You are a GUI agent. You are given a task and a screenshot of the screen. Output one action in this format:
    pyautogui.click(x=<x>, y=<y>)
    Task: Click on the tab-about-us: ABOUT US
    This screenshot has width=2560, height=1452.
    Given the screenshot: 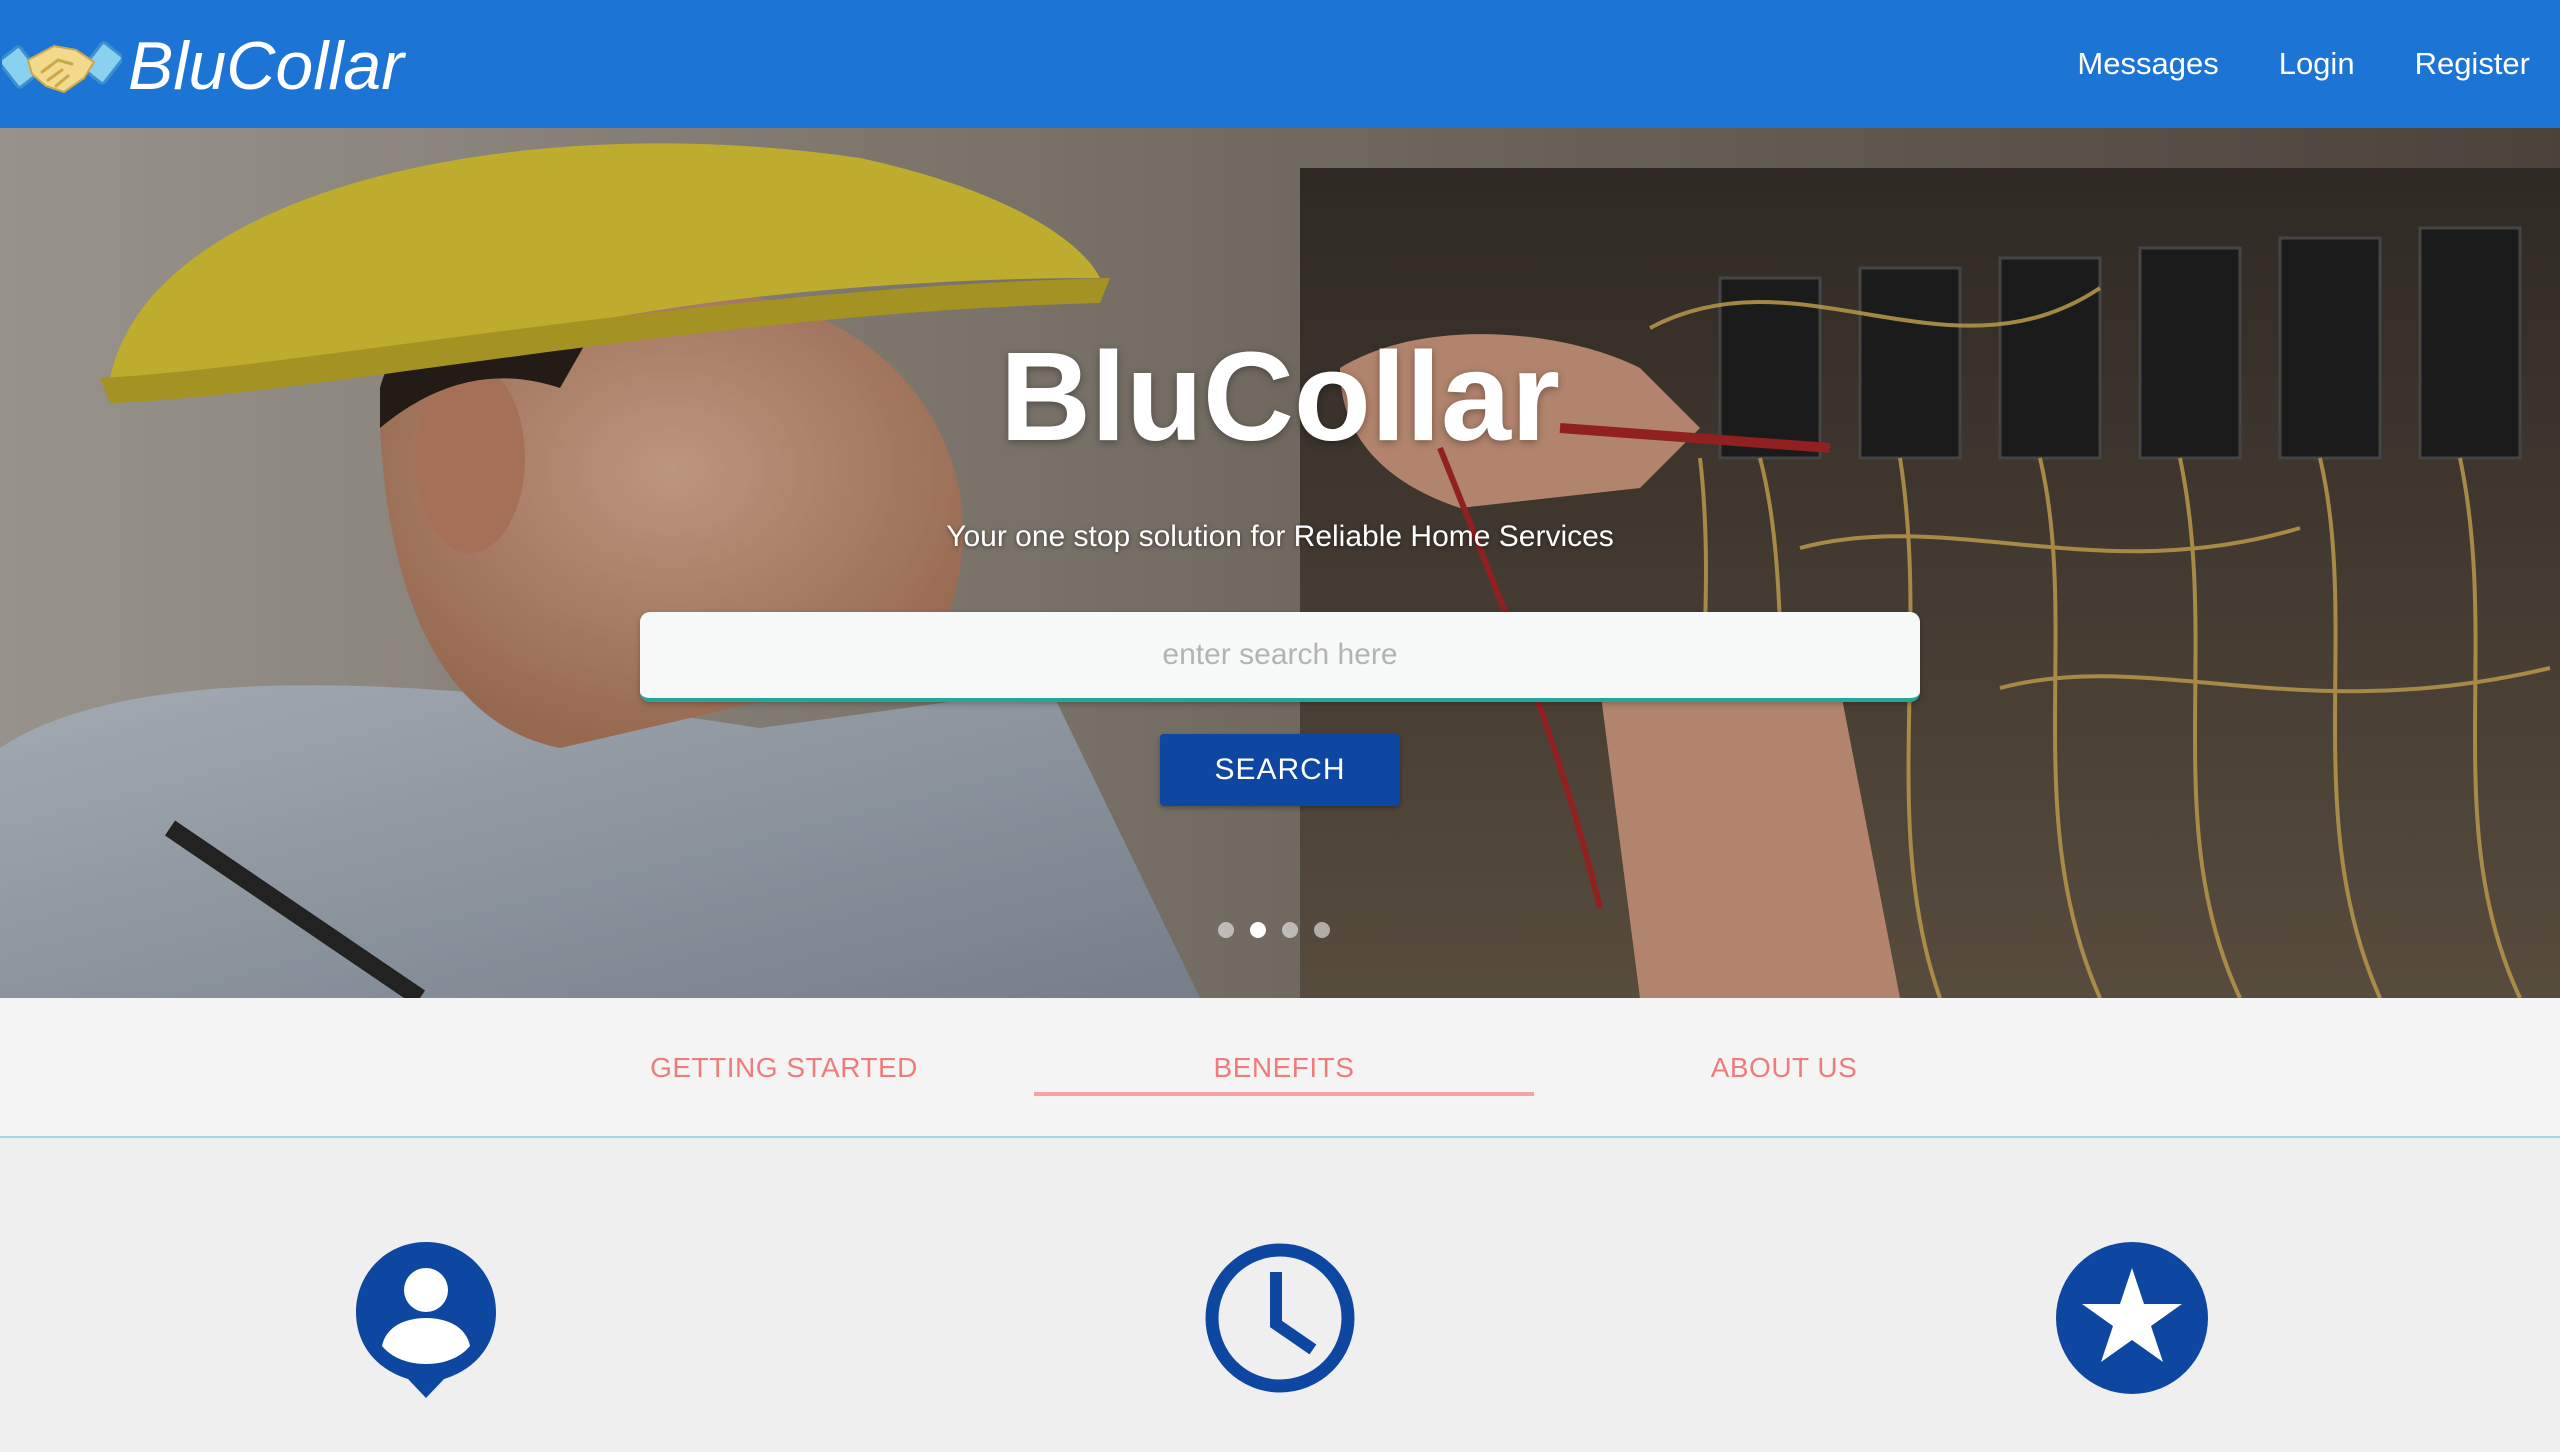 What is the action you would take?
    pyautogui.click(x=1784, y=1068)
    